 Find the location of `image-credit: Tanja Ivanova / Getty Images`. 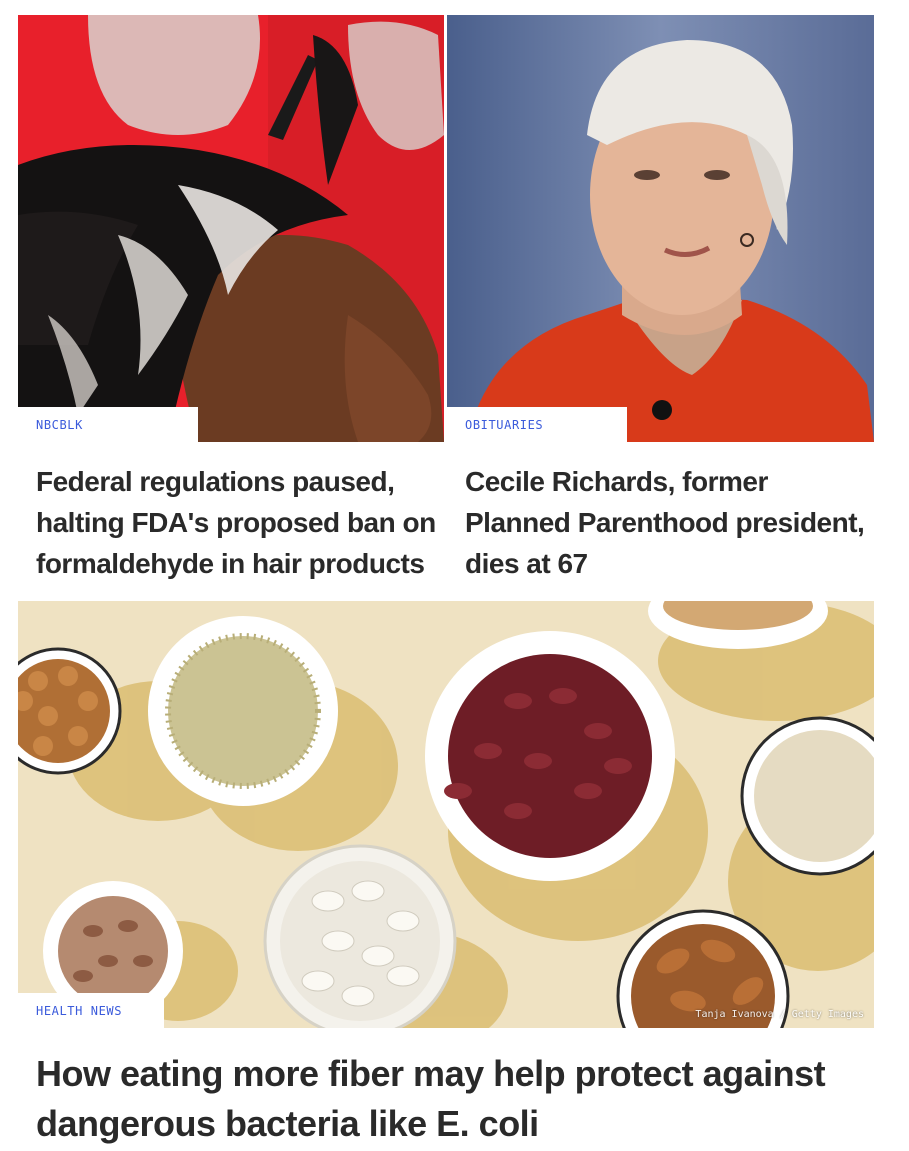

image-credit: Tanja Ivanova / Getty Images is located at coordinates (779, 1014).